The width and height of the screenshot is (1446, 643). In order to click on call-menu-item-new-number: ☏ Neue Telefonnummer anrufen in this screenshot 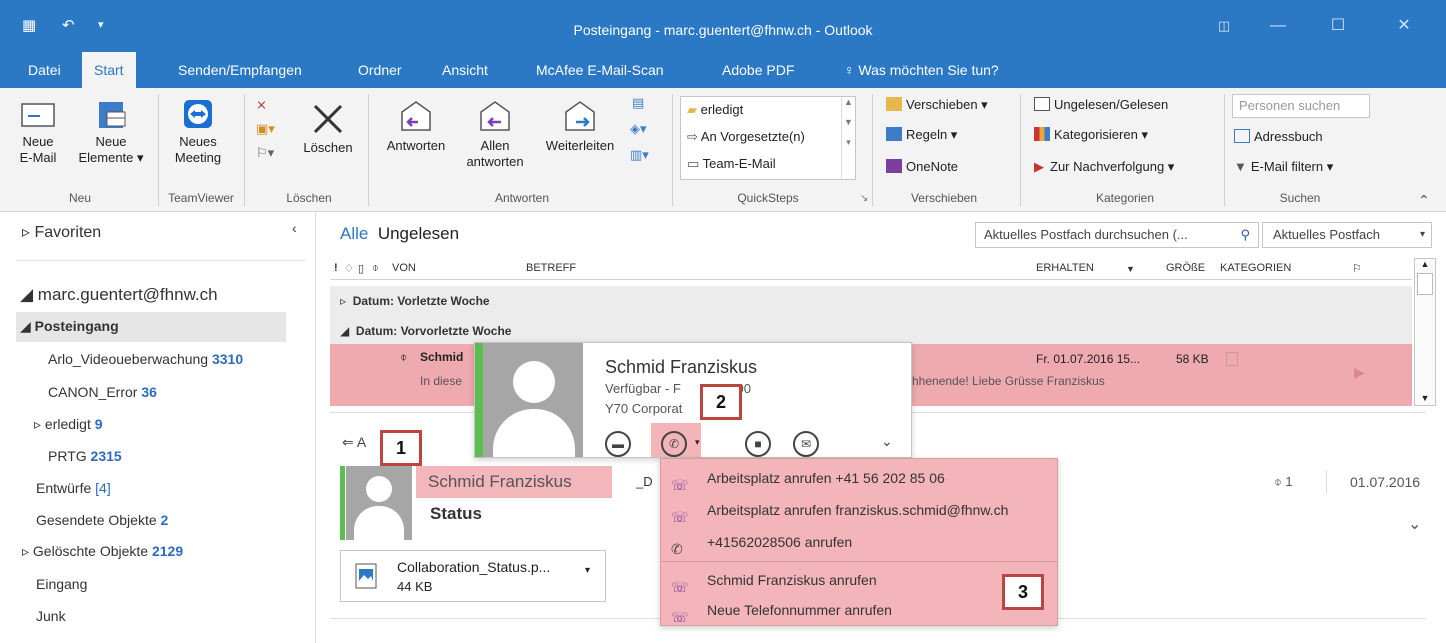, I will do `click(859, 610)`.